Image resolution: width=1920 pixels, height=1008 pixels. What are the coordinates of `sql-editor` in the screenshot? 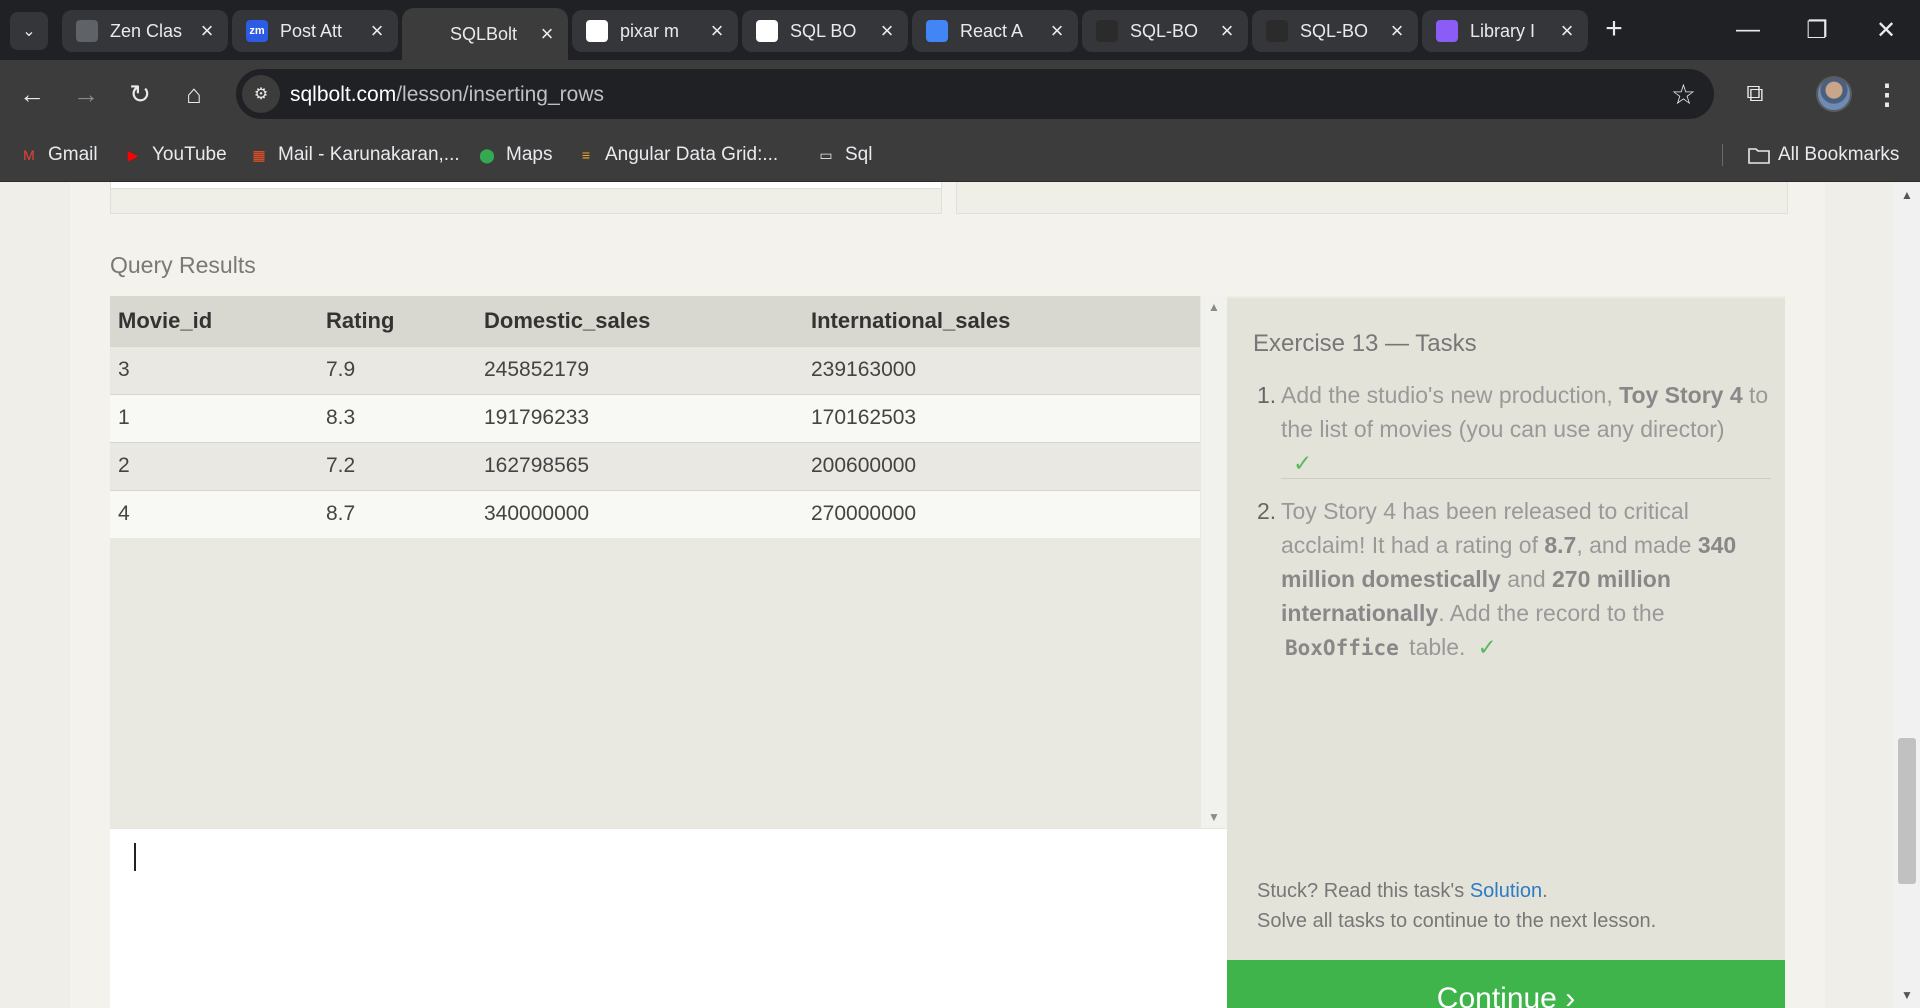 It's located at (668, 918).